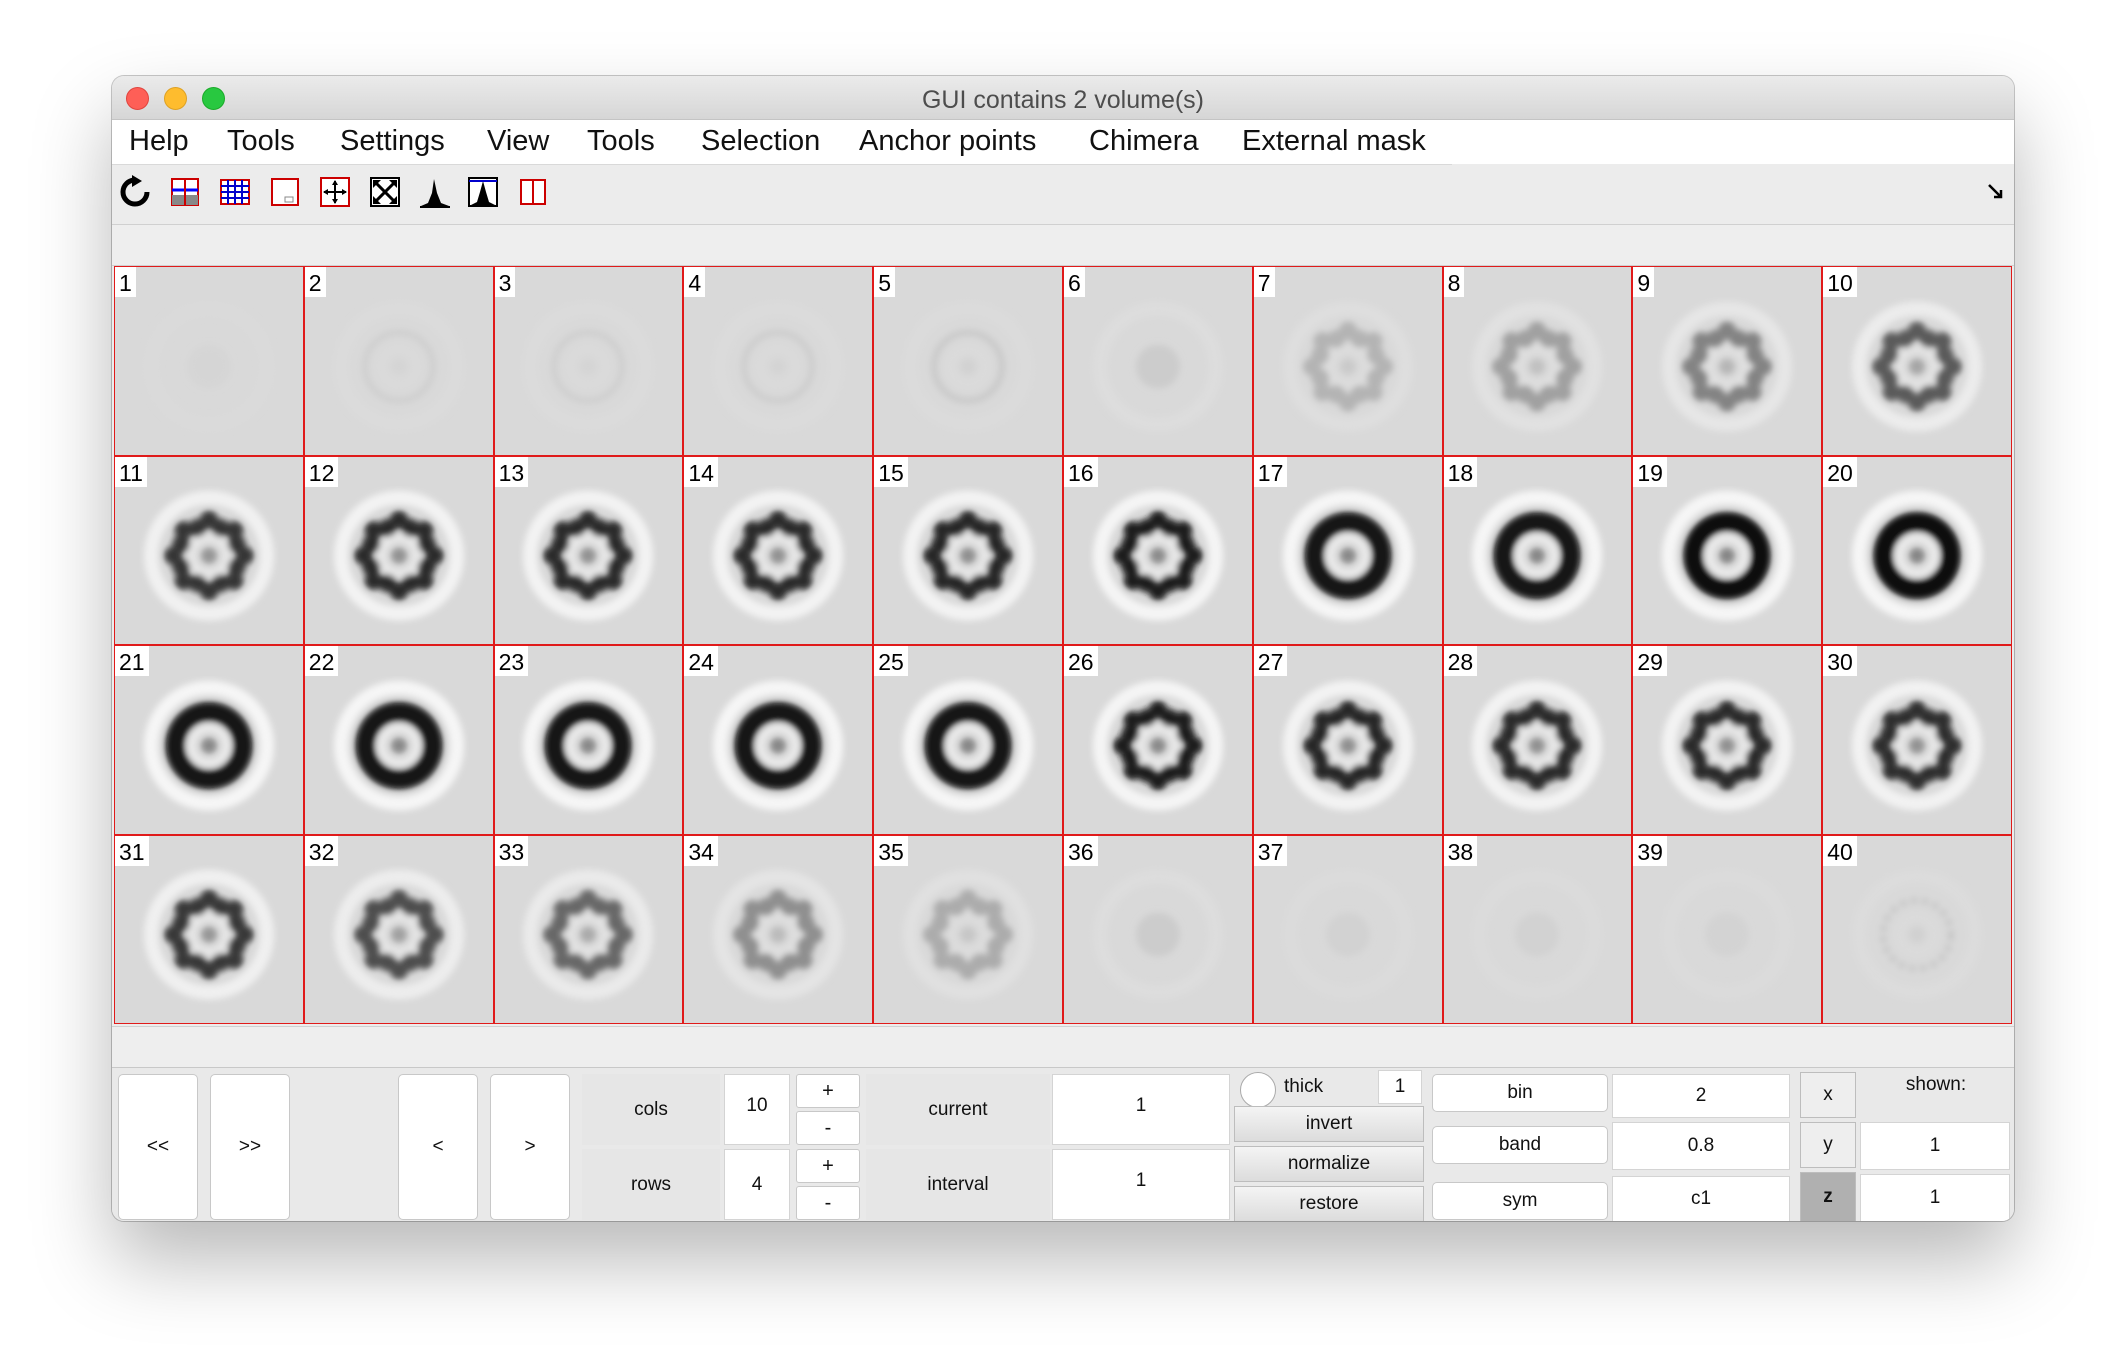 Image resolution: width=2124 pixels, height=1370 pixels. Describe the element at coordinates (398, 740) in the screenshot. I see `slice-cell: 22` at that location.